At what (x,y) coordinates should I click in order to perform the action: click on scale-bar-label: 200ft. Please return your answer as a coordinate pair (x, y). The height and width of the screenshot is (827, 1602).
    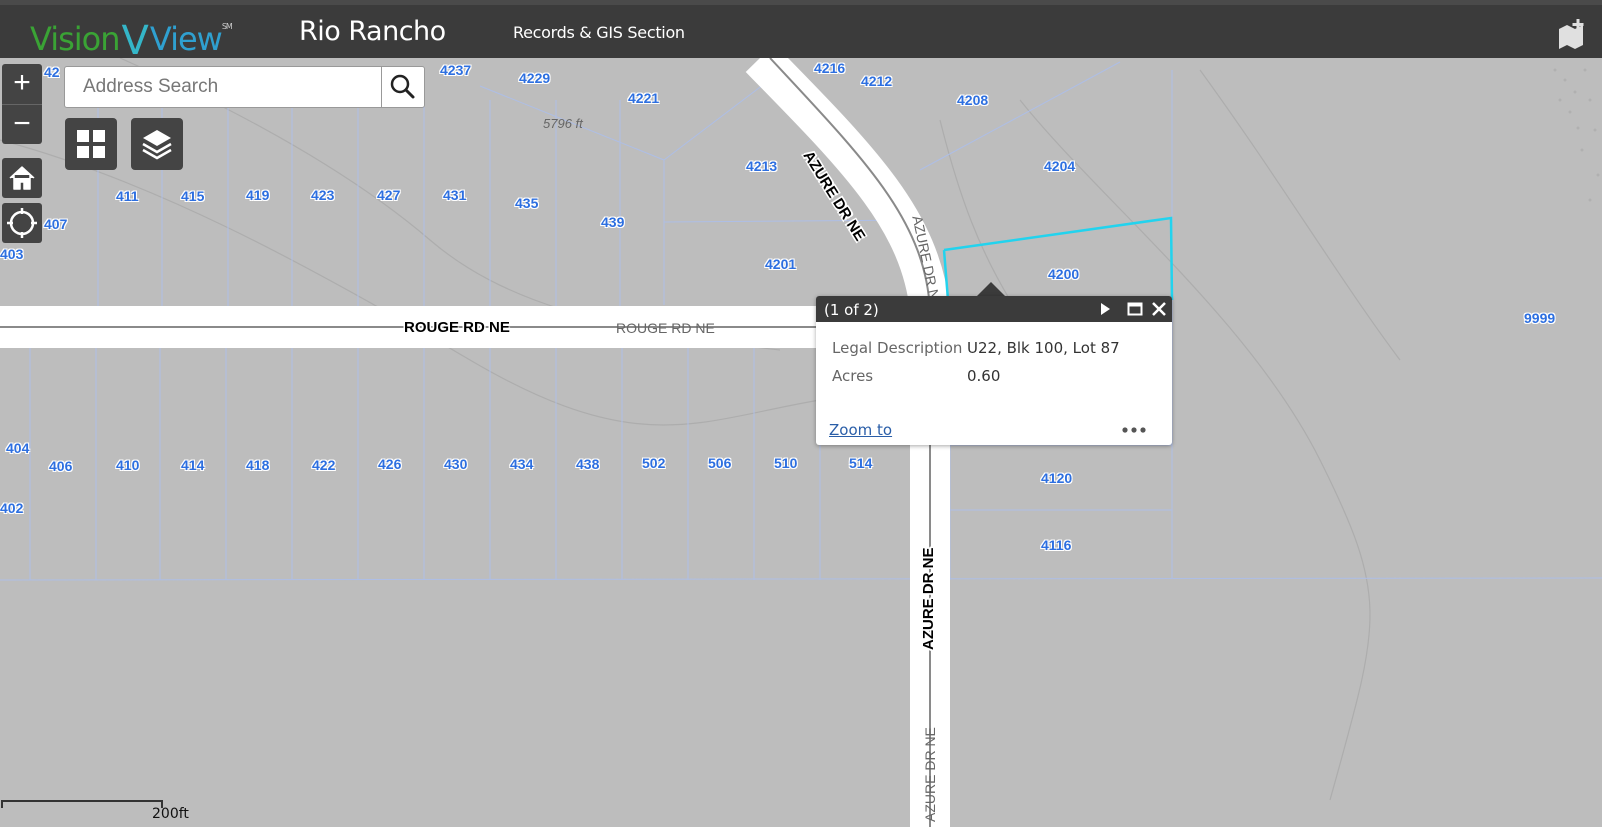
    Looking at the image, I should click on (170, 814).